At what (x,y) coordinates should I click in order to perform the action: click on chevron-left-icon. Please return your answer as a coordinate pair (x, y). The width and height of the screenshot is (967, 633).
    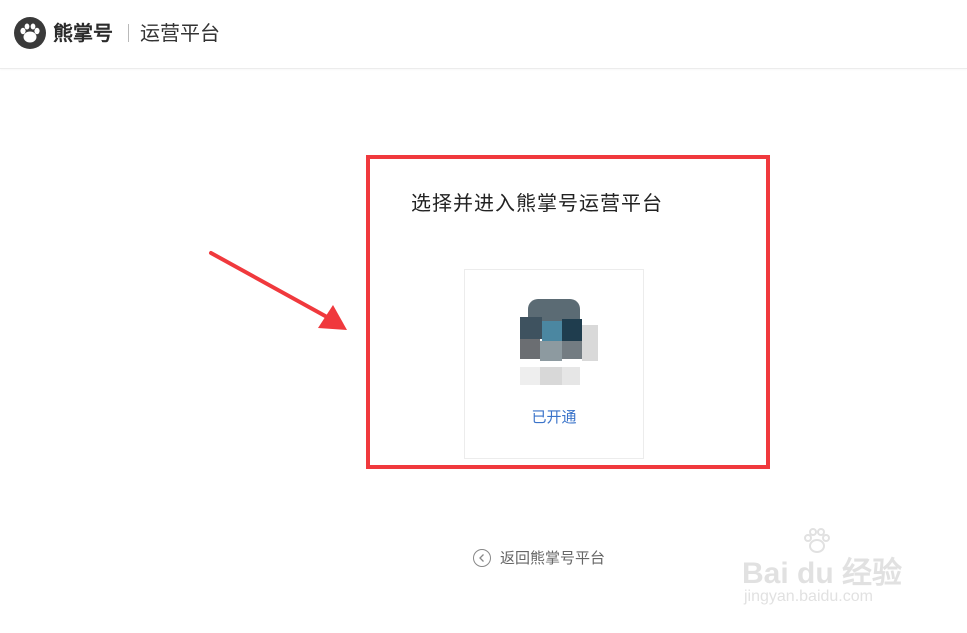
    Looking at the image, I should click on (482, 558).